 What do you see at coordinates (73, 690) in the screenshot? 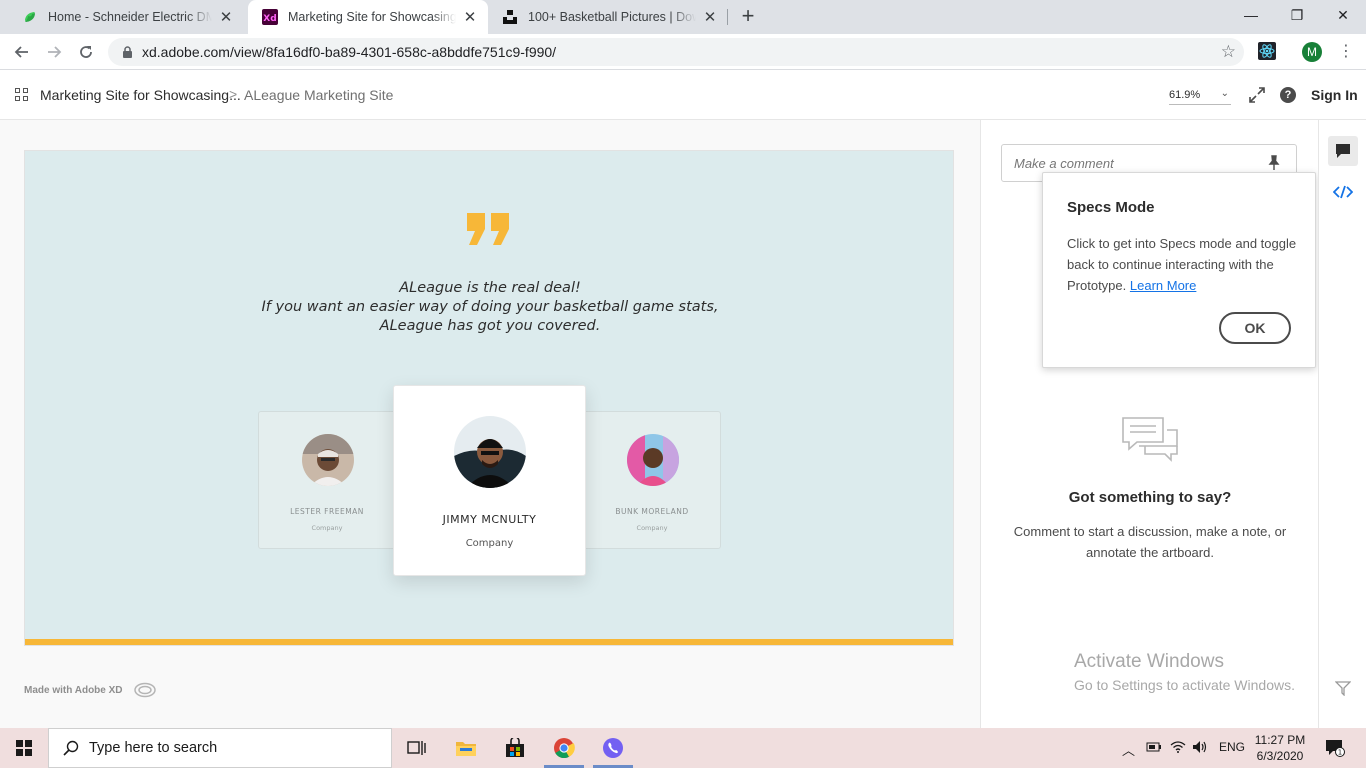
I see `made-with-label: Made with Adobe XD` at bounding box center [73, 690].